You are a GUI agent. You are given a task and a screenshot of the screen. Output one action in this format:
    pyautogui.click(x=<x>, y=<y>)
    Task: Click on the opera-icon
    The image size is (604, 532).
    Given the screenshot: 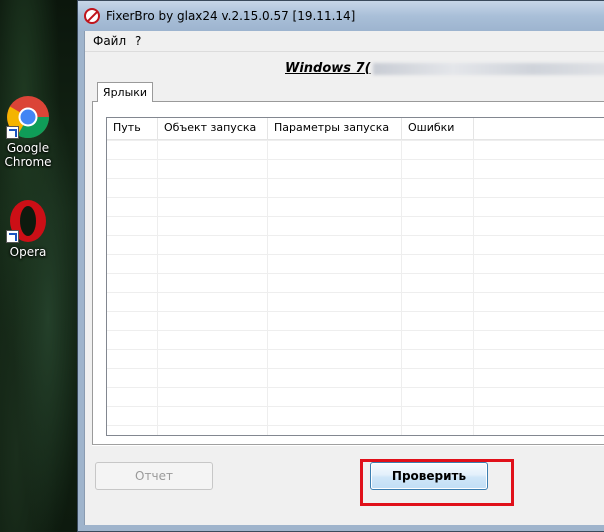 What is the action you would take?
    pyautogui.click(x=28, y=221)
    